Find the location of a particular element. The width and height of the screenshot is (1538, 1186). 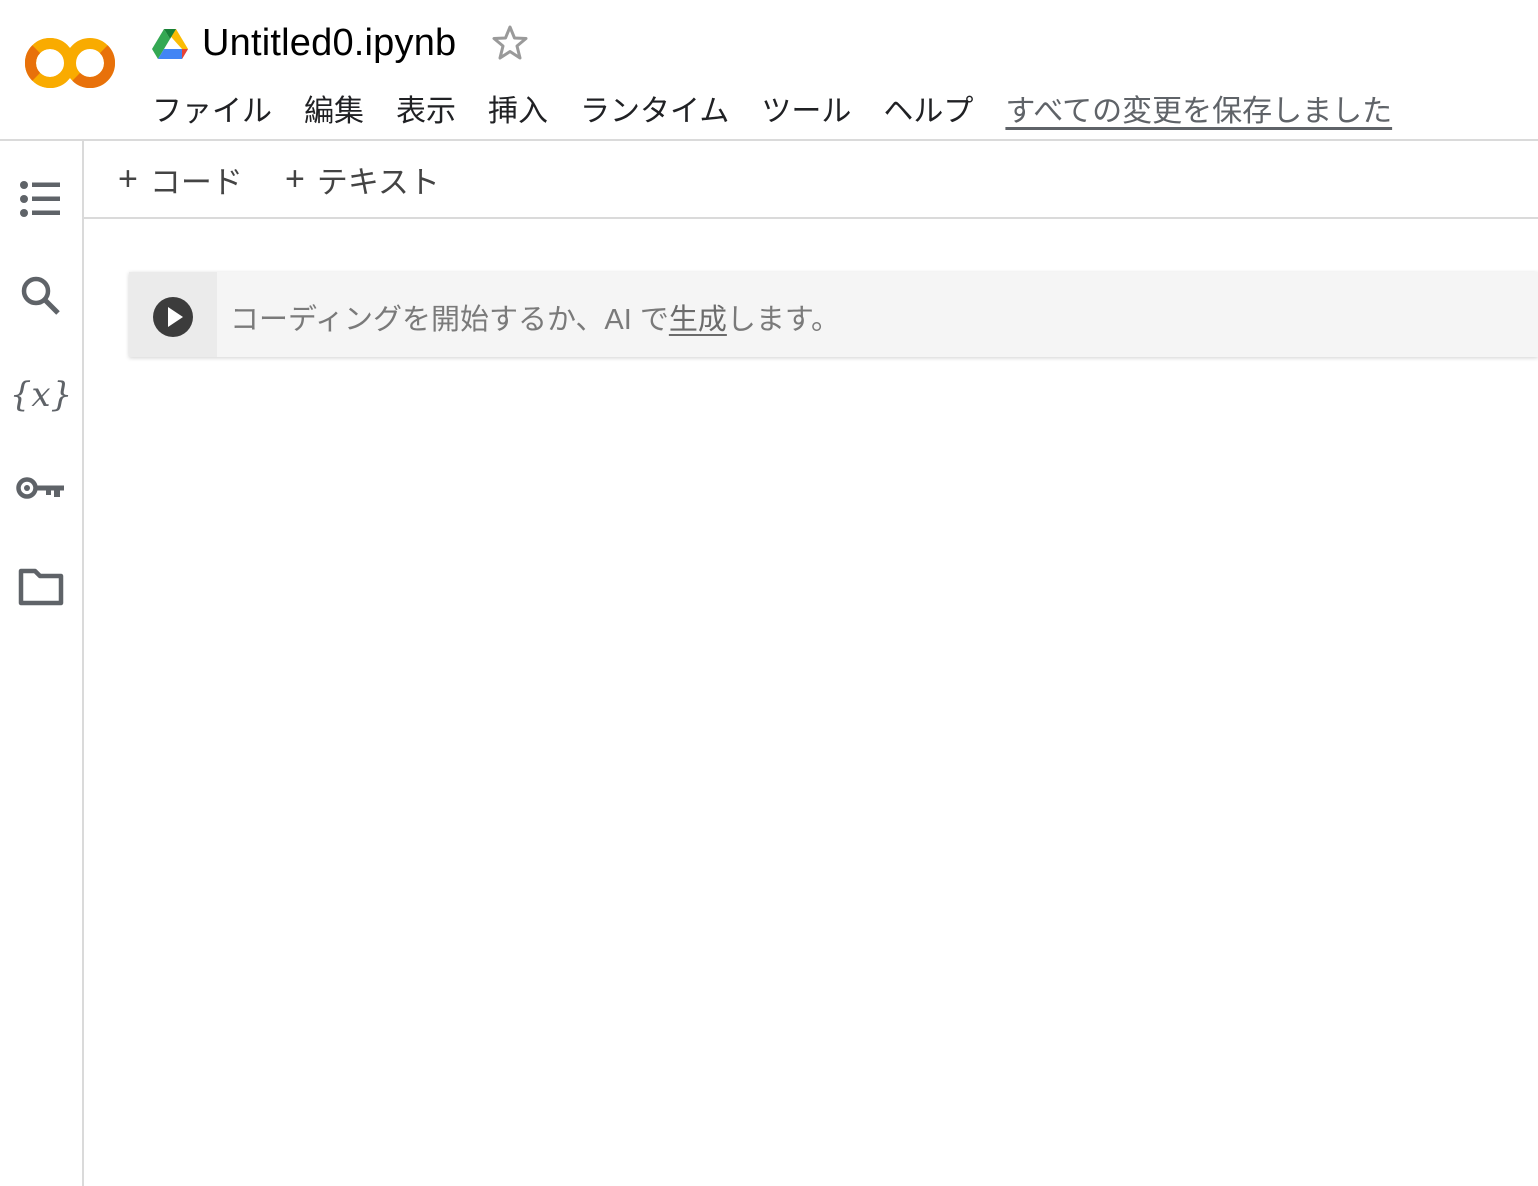

folder-icon is located at coordinates (41, 589).